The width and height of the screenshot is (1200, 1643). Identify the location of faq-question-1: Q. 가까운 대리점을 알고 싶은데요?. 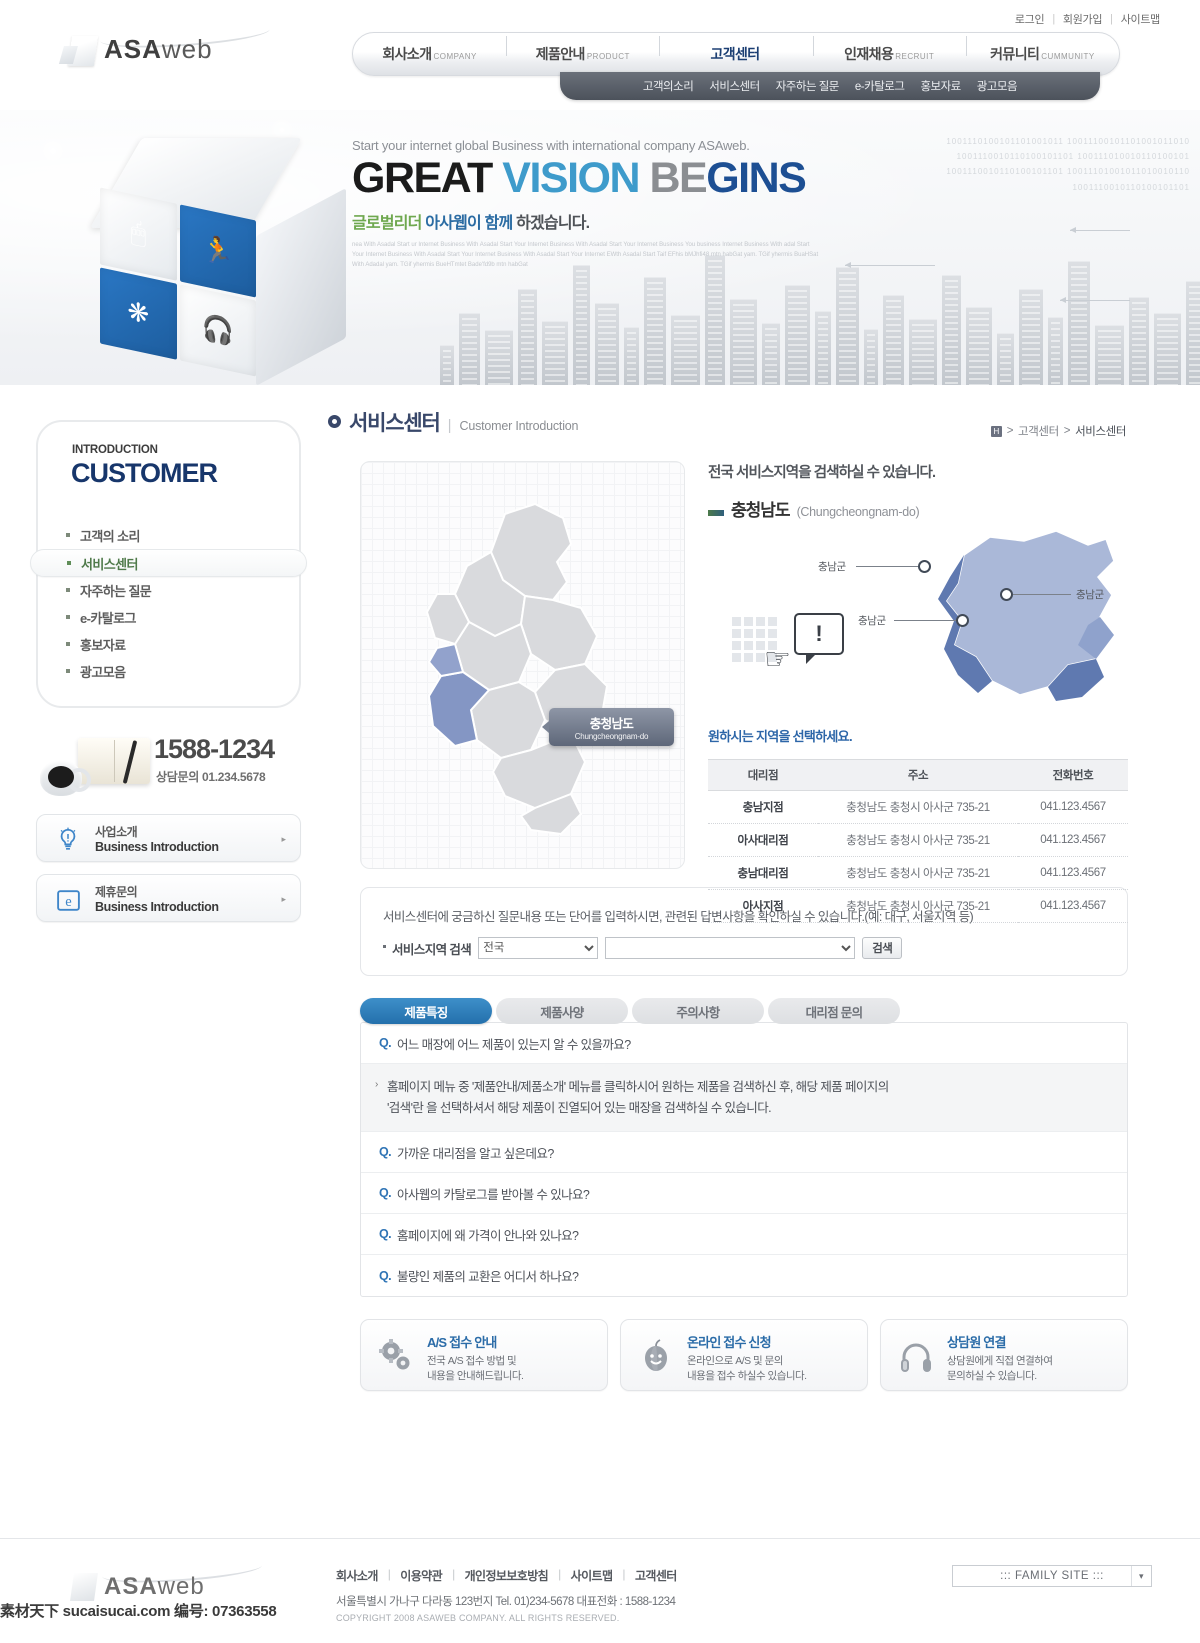
(744, 1153).